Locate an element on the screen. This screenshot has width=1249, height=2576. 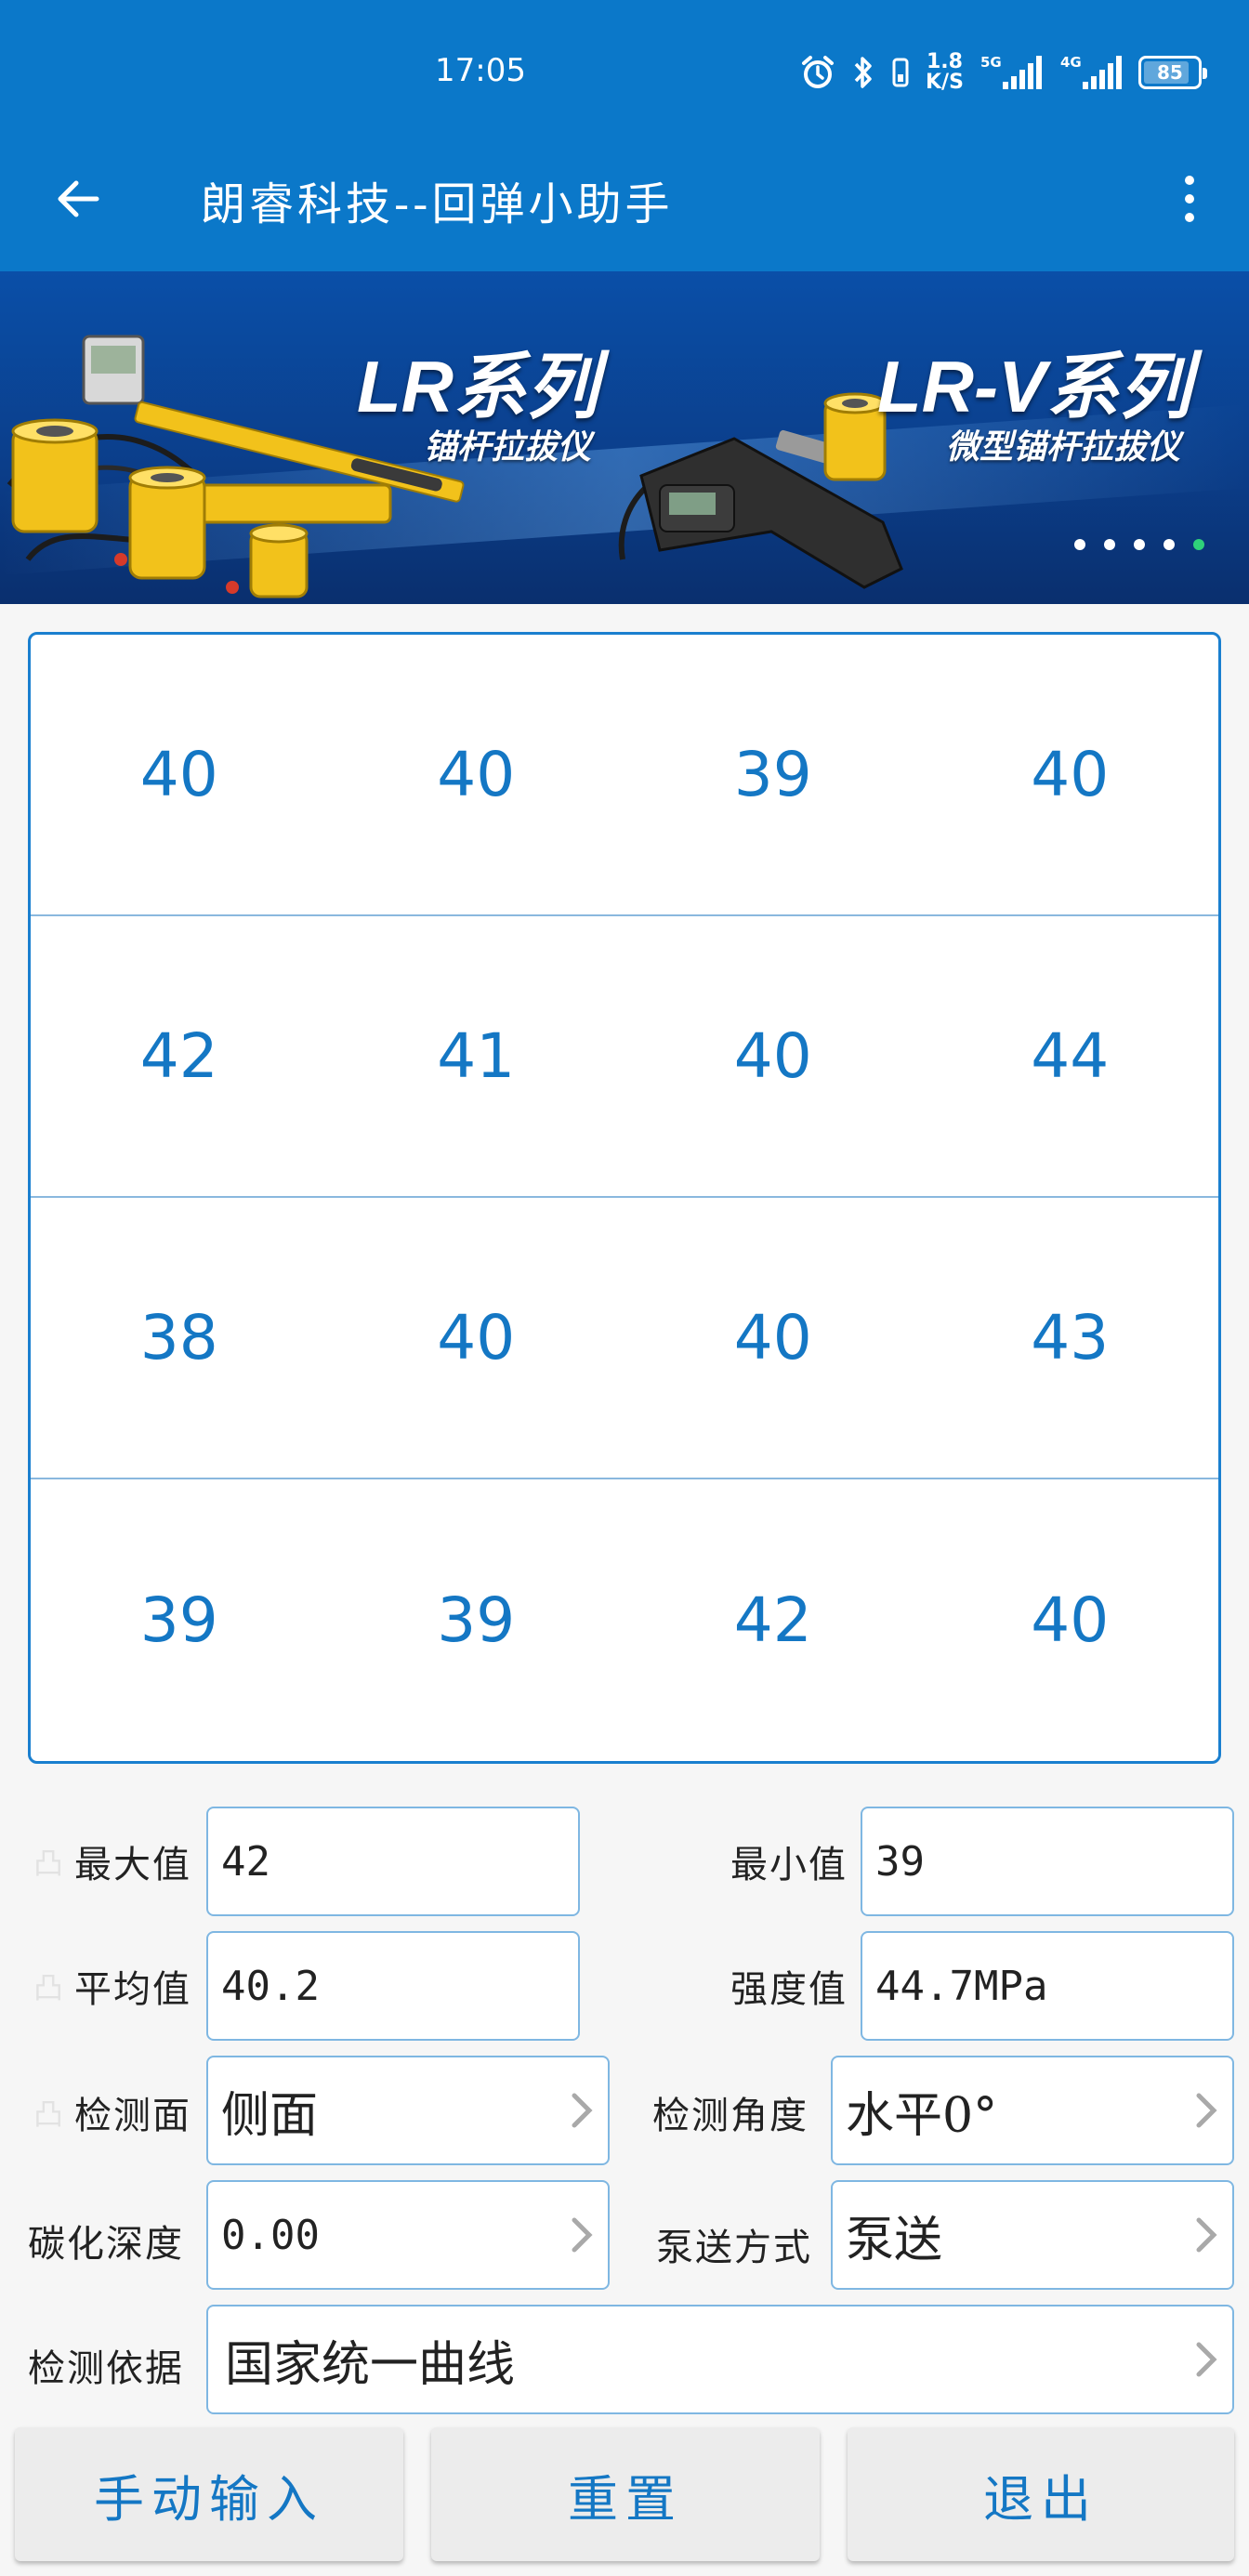
battery-icon: 85 is located at coordinates (1172, 72).